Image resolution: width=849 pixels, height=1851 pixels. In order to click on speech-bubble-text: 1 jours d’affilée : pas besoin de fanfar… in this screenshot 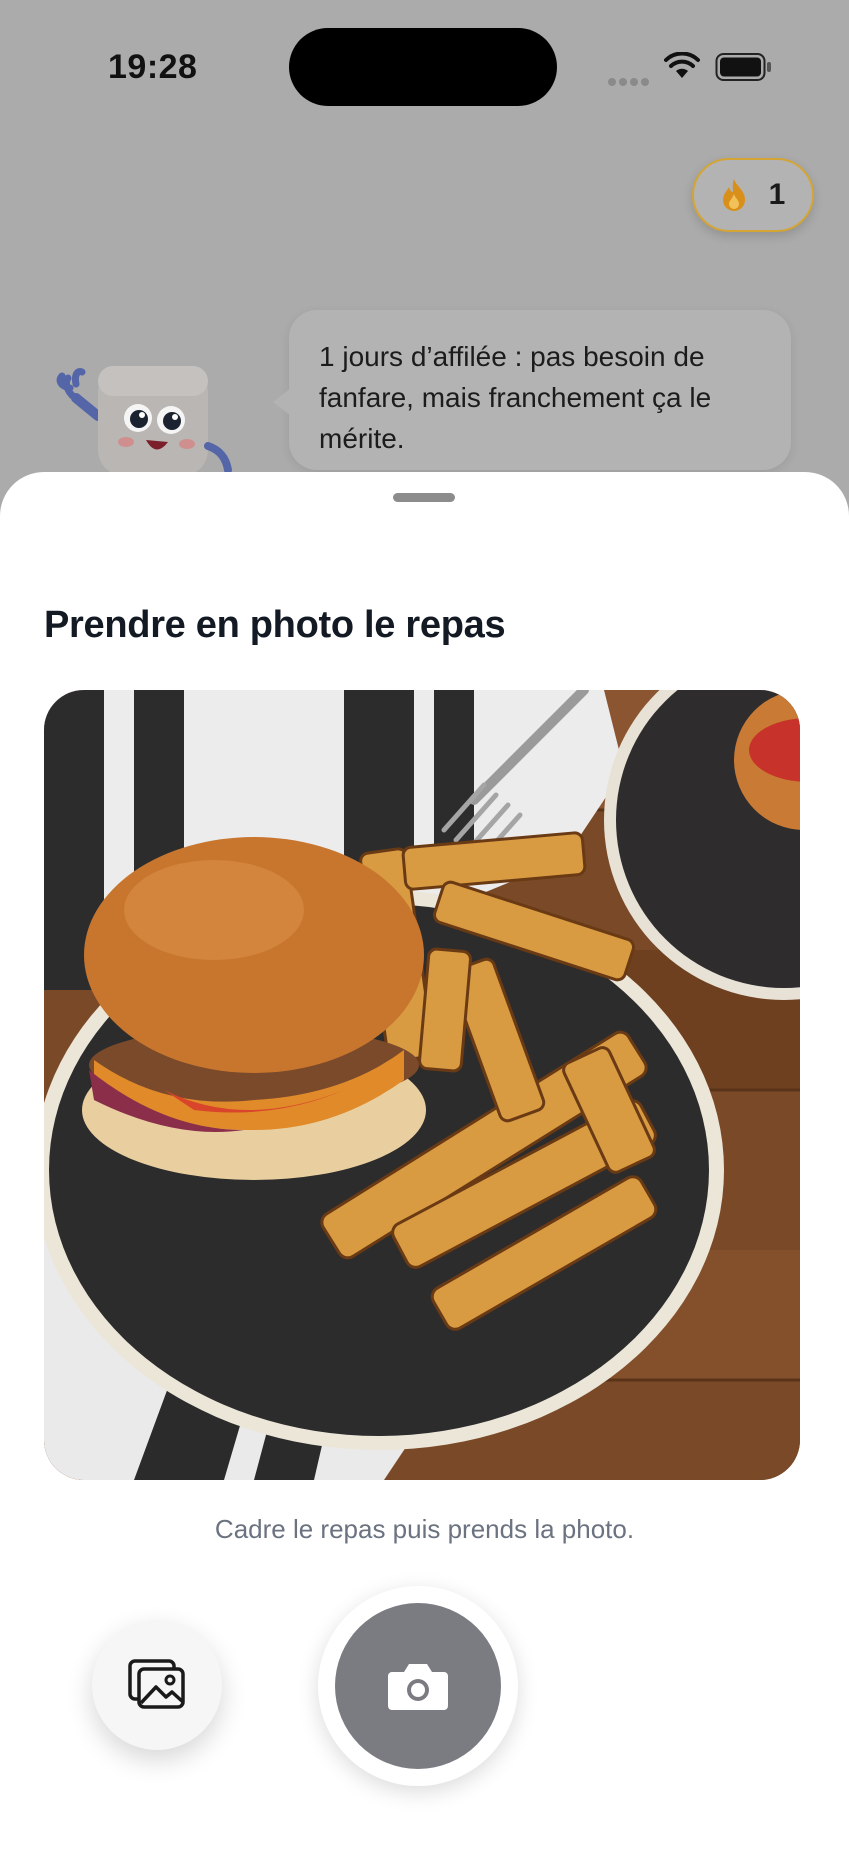, I will do `click(515, 397)`.